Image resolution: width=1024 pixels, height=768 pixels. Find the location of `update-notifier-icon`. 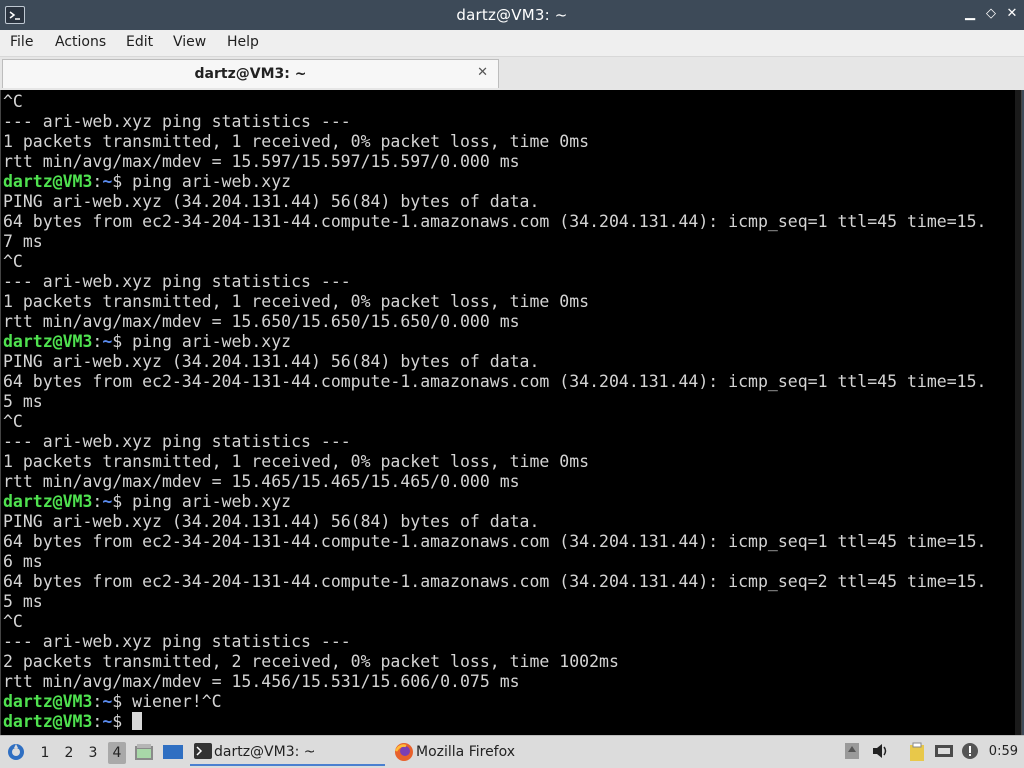

update-notifier-icon is located at coordinates (853, 751).